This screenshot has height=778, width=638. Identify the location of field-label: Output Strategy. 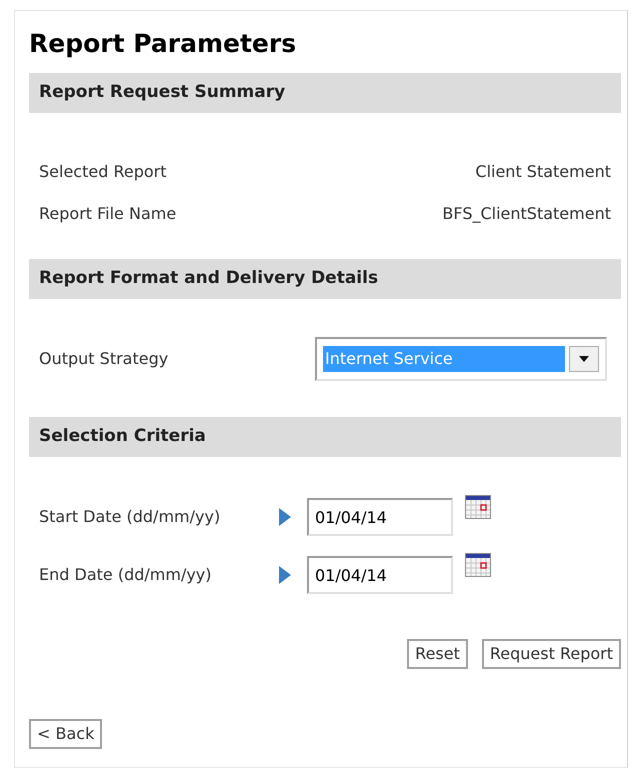
(104, 359).